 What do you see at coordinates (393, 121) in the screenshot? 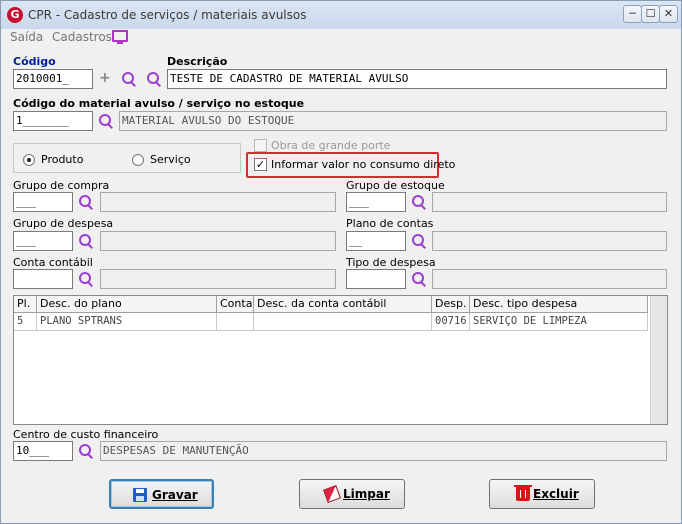
I see `material-estoque-desc: MATERIAL AVULSO DO ESTOQUE` at bounding box center [393, 121].